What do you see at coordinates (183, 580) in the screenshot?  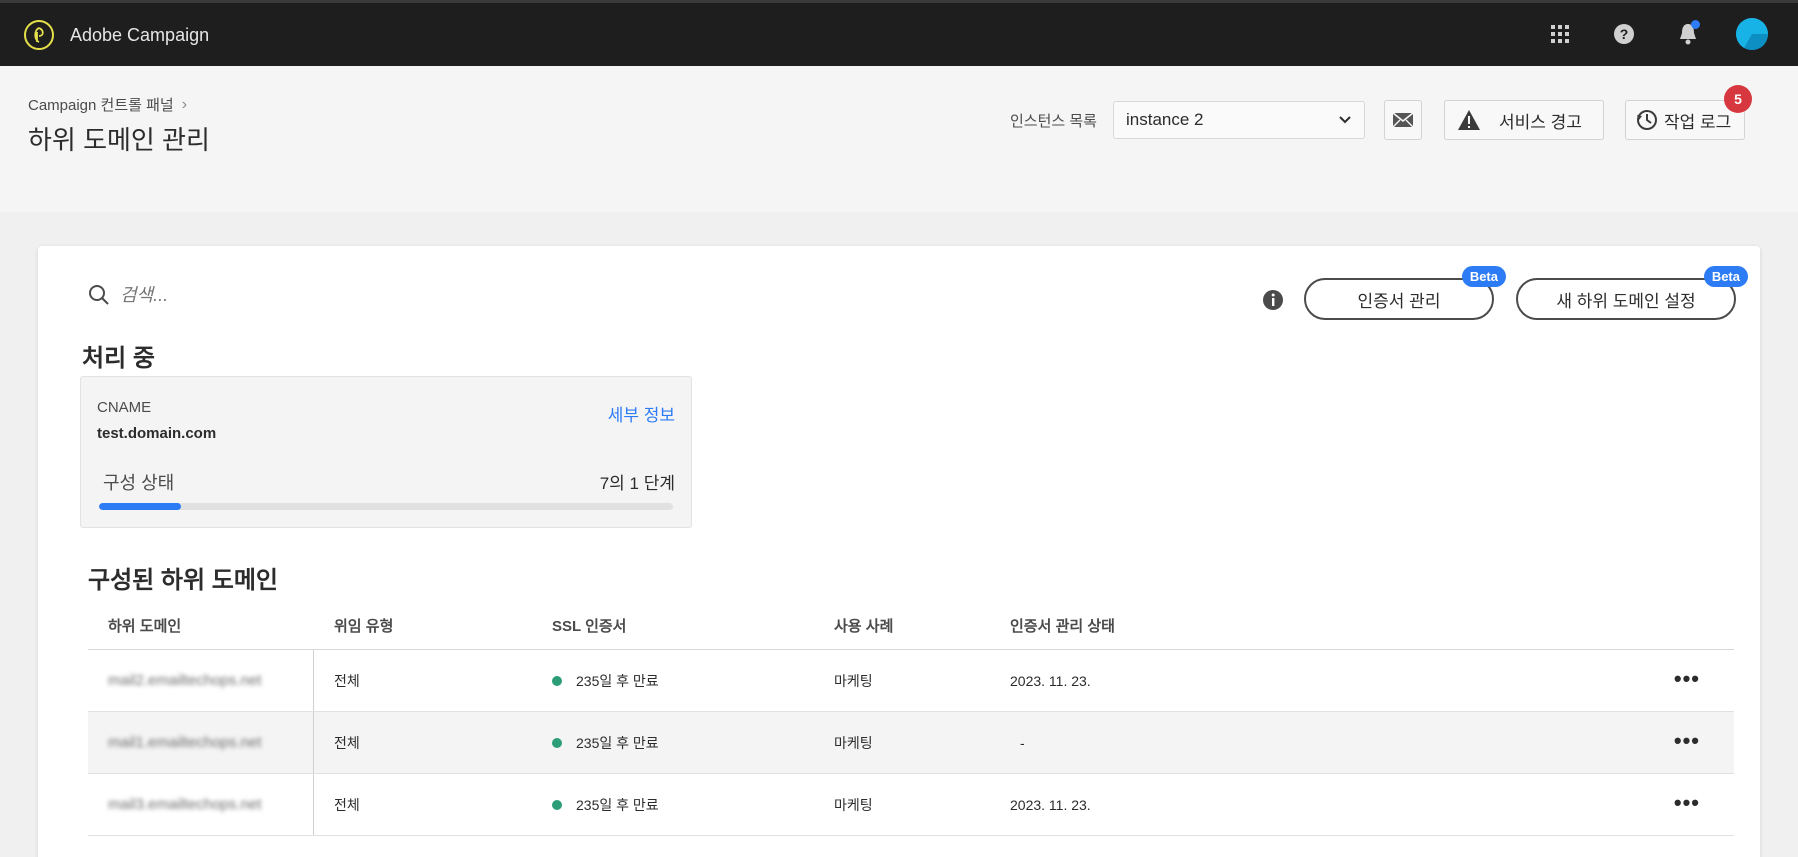 I see `configured-section-title: 구성된 하위 도메인` at bounding box center [183, 580].